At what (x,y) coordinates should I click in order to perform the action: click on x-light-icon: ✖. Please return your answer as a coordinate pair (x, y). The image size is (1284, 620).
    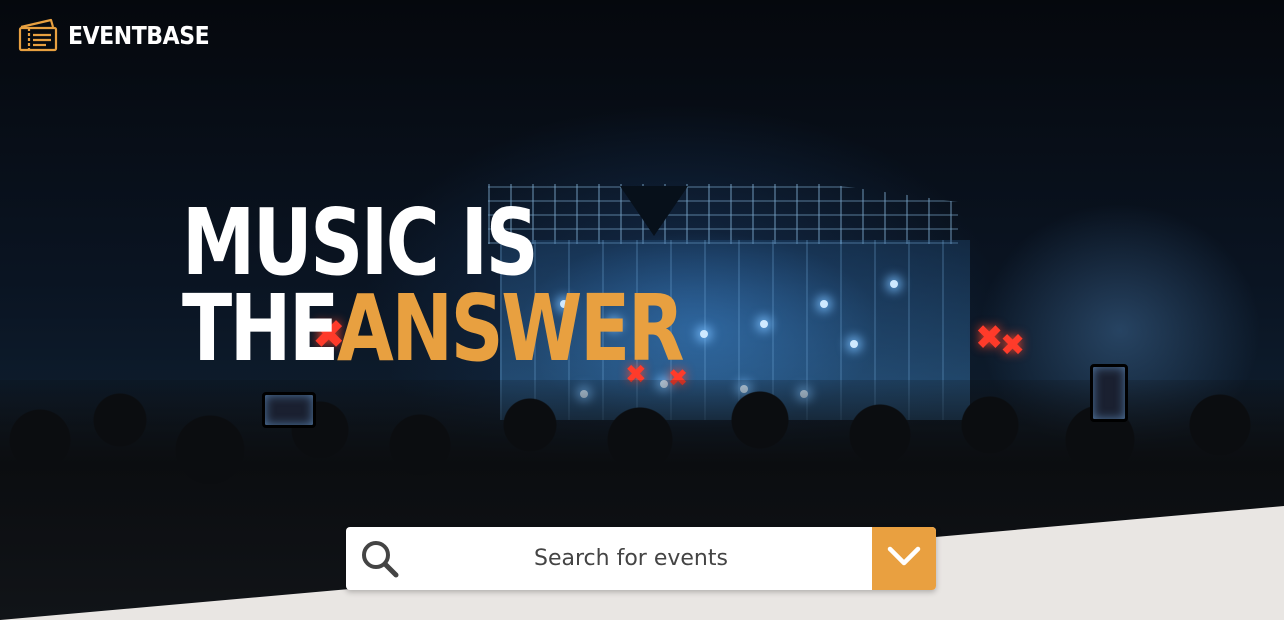
    Looking at the image, I should click on (1013, 345).